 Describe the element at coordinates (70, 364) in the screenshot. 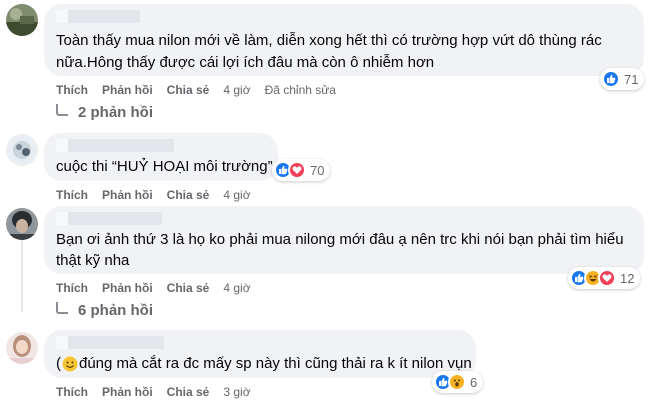

I see `smiley-emoji-icon` at that location.